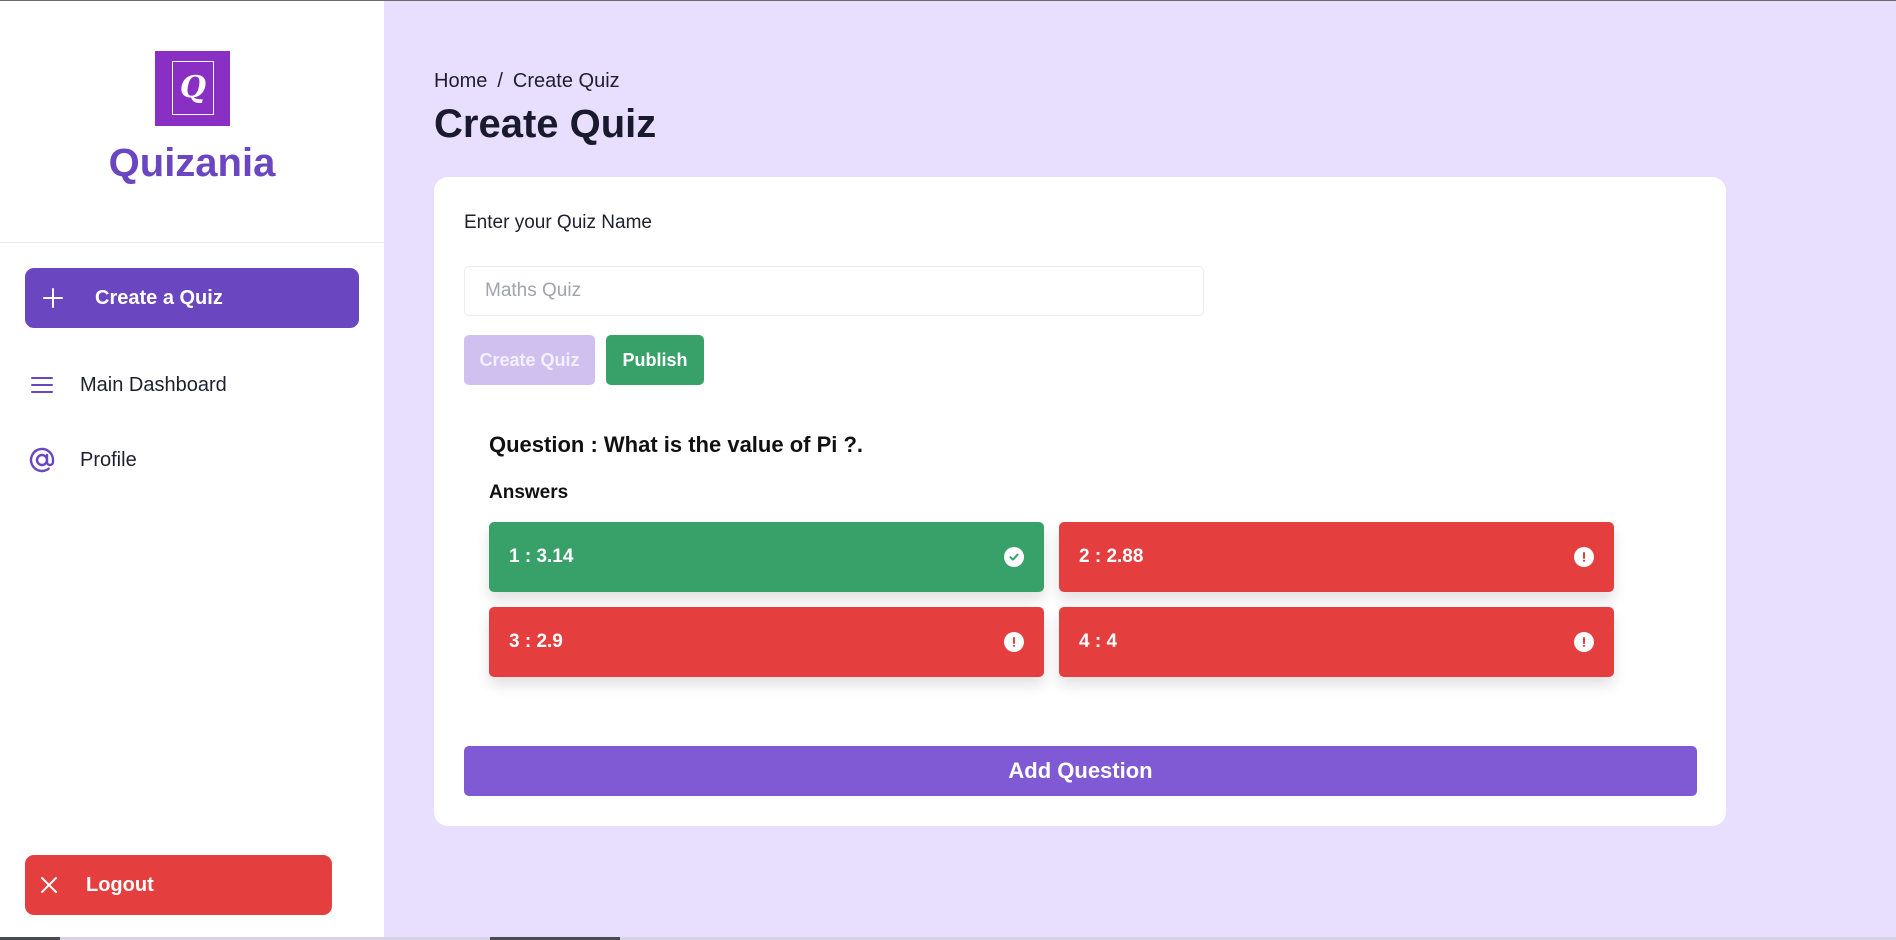 This screenshot has height=940, width=1896. Describe the element at coordinates (834, 291) in the screenshot. I see `quiz-name-input` at that location.